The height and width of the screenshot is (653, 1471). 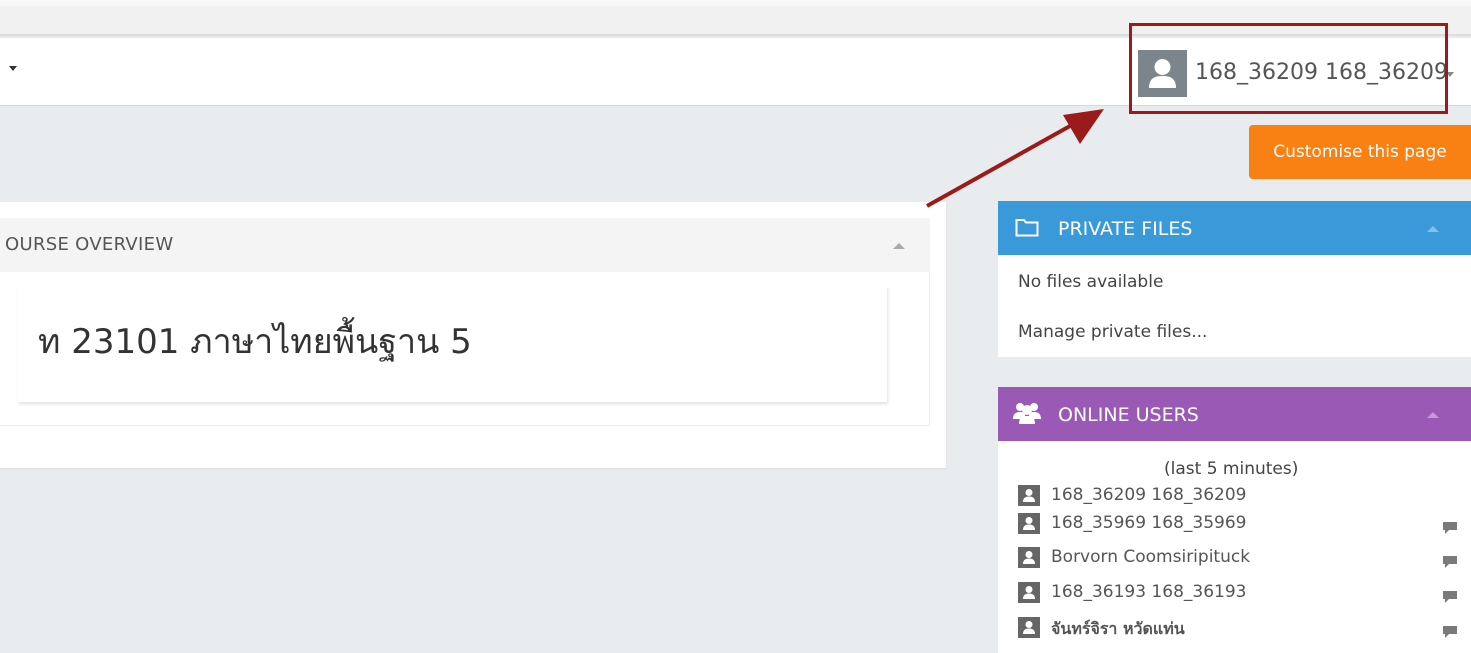 What do you see at coordinates (1118, 629) in the screenshot?
I see `online-user-name: จันทร์จิรา หวัดแท่น` at bounding box center [1118, 629].